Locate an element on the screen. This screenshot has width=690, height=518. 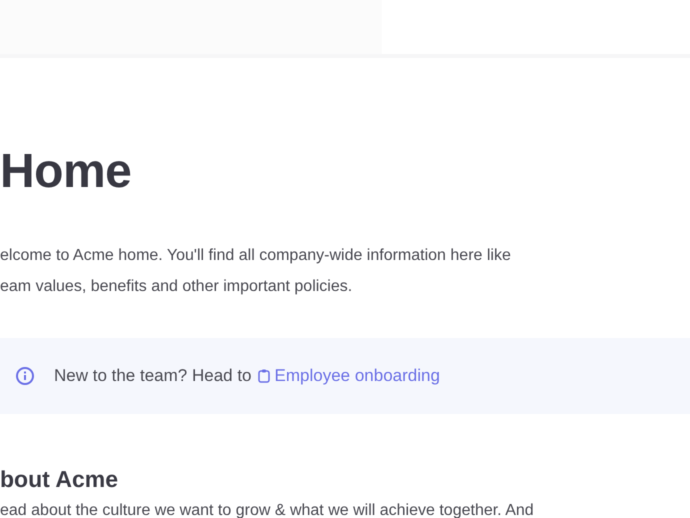
section-heading: bout Acme is located at coordinates (59, 479).